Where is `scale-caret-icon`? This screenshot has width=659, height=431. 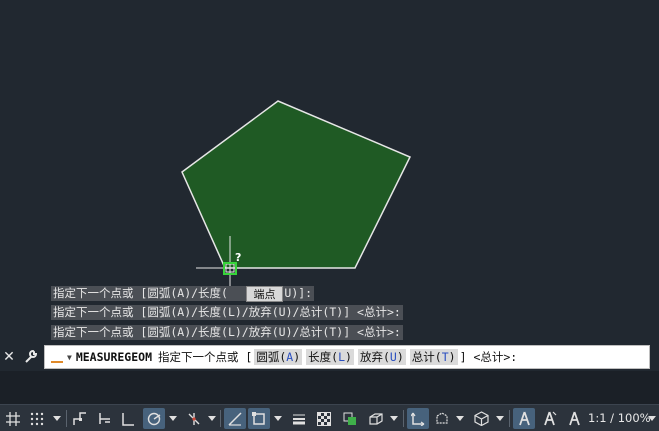 scale-caret-icon is located at coordinates (652, 418).